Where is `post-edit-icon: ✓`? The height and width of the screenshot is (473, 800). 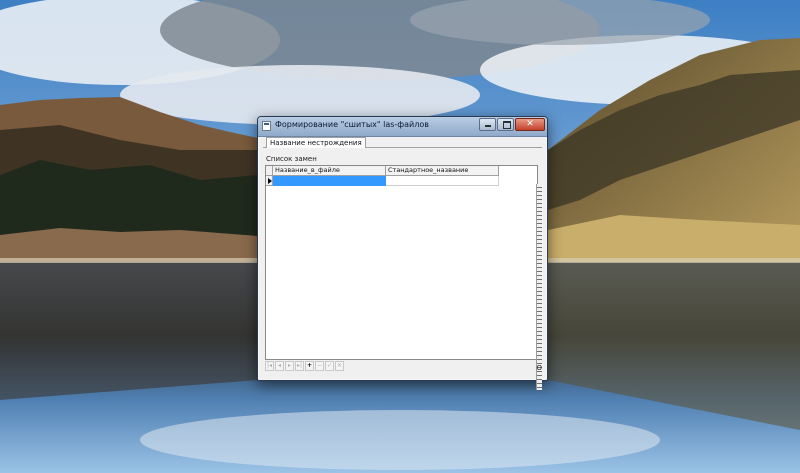
post-edit-icon: ✓ is located at coordinates (329, 365).